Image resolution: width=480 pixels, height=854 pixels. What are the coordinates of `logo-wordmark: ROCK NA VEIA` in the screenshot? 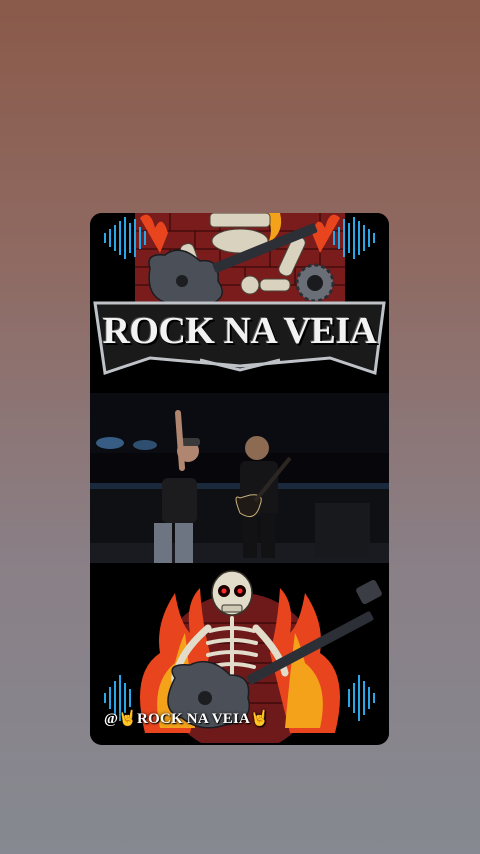 It's located at (239, 331).